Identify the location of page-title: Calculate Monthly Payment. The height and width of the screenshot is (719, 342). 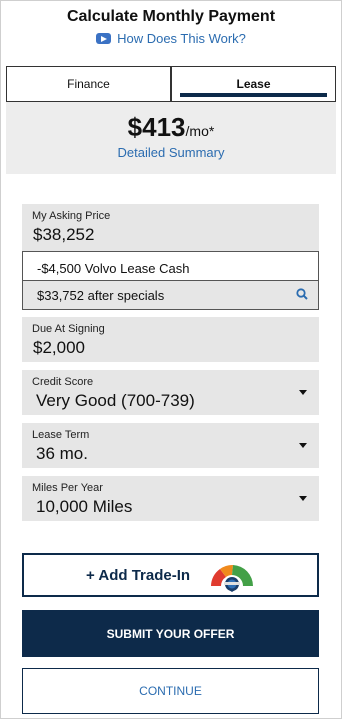
(171, 16).